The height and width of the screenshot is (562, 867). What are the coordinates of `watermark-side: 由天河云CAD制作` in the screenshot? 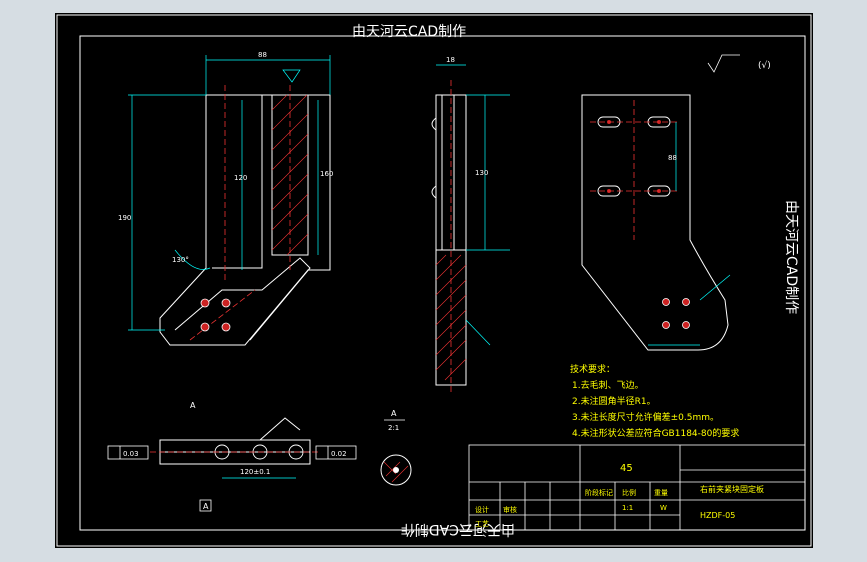 It's located at (791, 257).